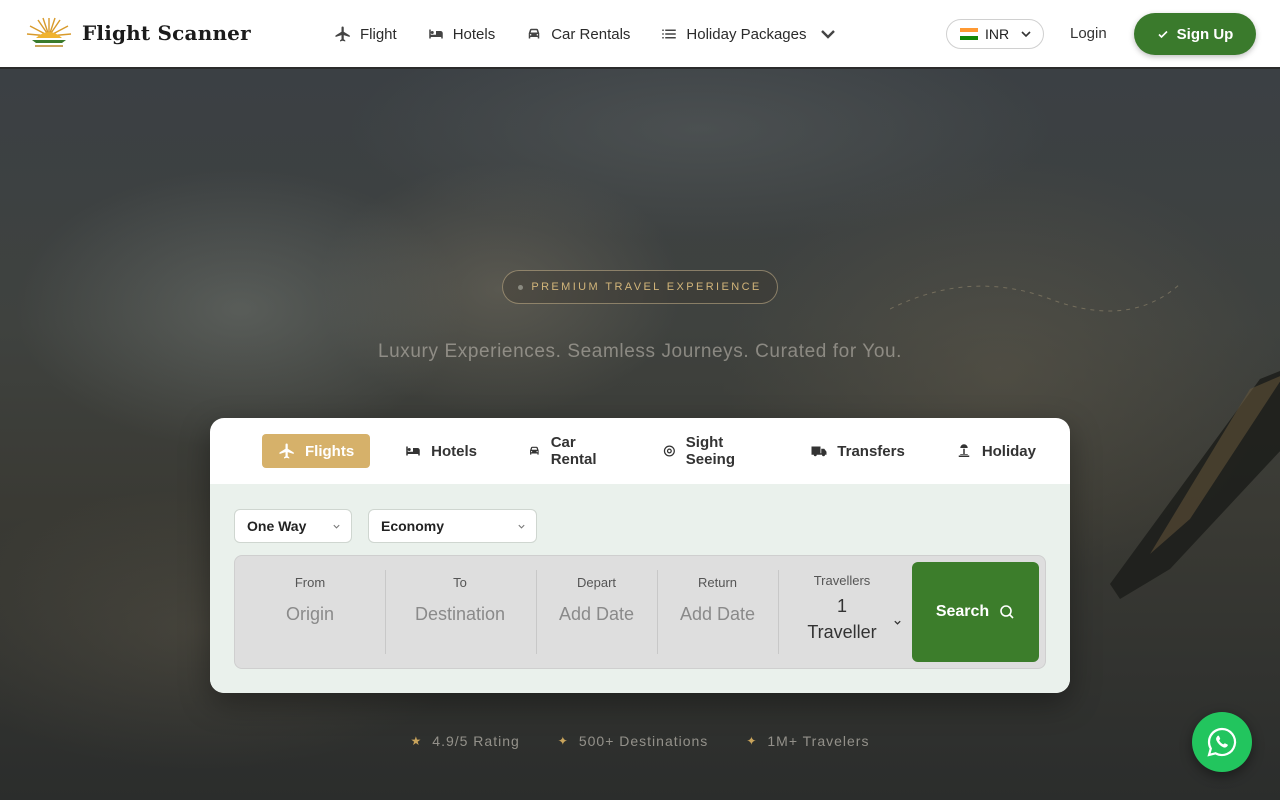 This screenshot has height=800, width=1280. I want to click on badge-text: PREMIUM TRAVEL EXPERIENCE, so click(646, 287).